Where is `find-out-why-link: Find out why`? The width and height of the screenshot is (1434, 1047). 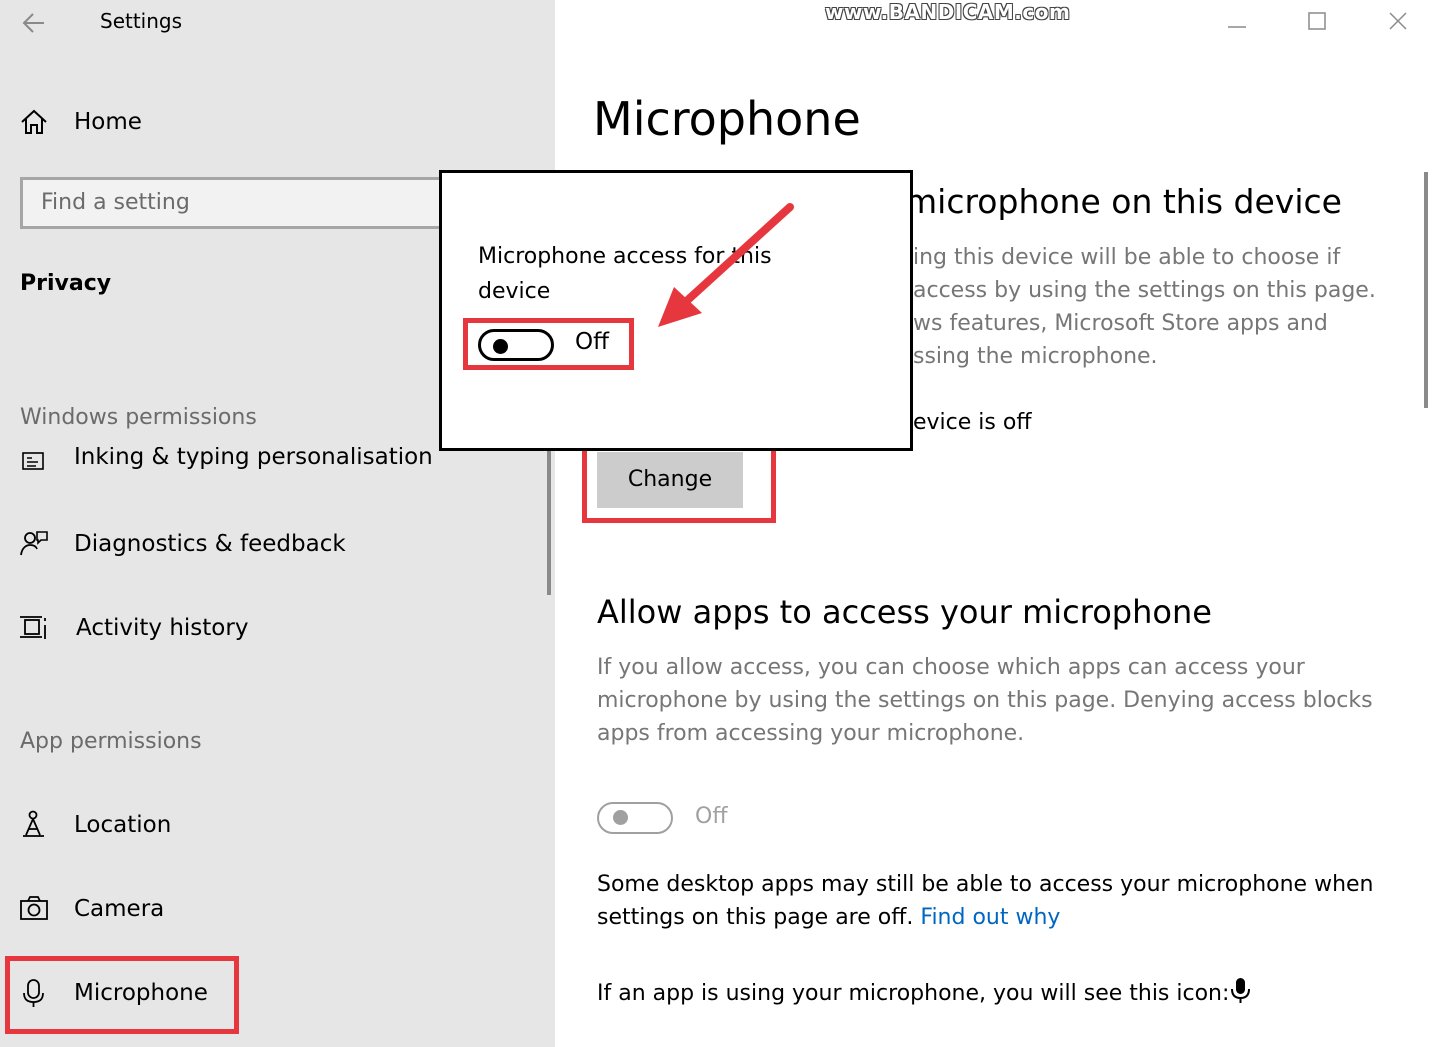
find-out-why-link: Find out why is located at coordinates (990, 917).